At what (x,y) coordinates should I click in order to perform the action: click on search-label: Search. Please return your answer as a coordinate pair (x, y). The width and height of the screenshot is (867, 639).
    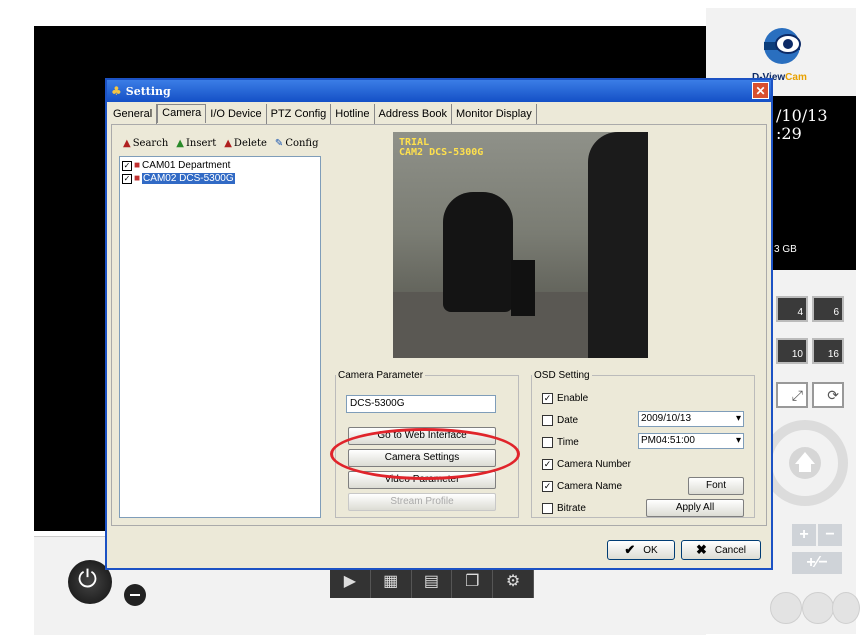
    Looking at the image, I should click on (150, 143).